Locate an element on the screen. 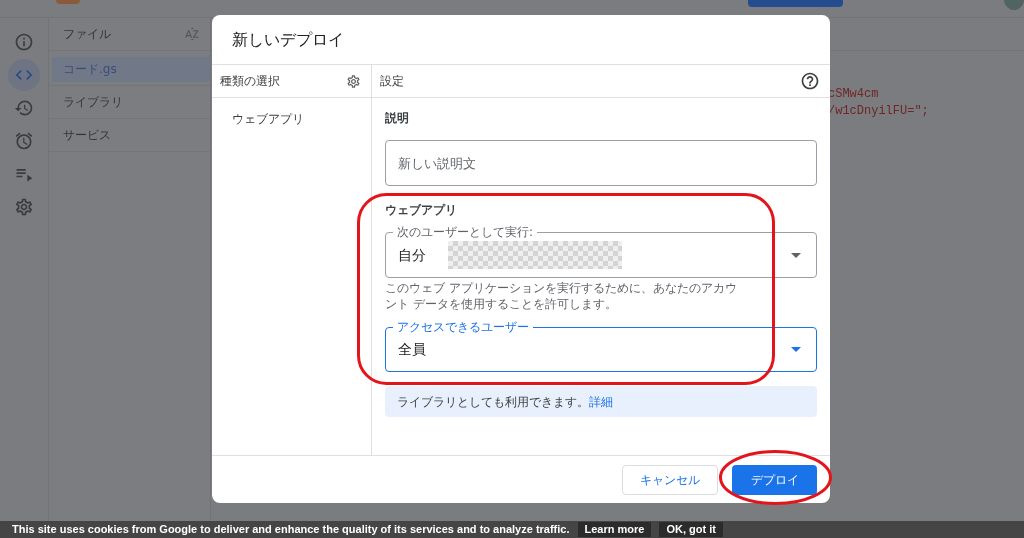 The image size is (1024, 538). permission-note: このウェブ アプリケーションを実行するために、あなたのアカウント データを使用することを許可します。 is located at coordinates (561, 296).